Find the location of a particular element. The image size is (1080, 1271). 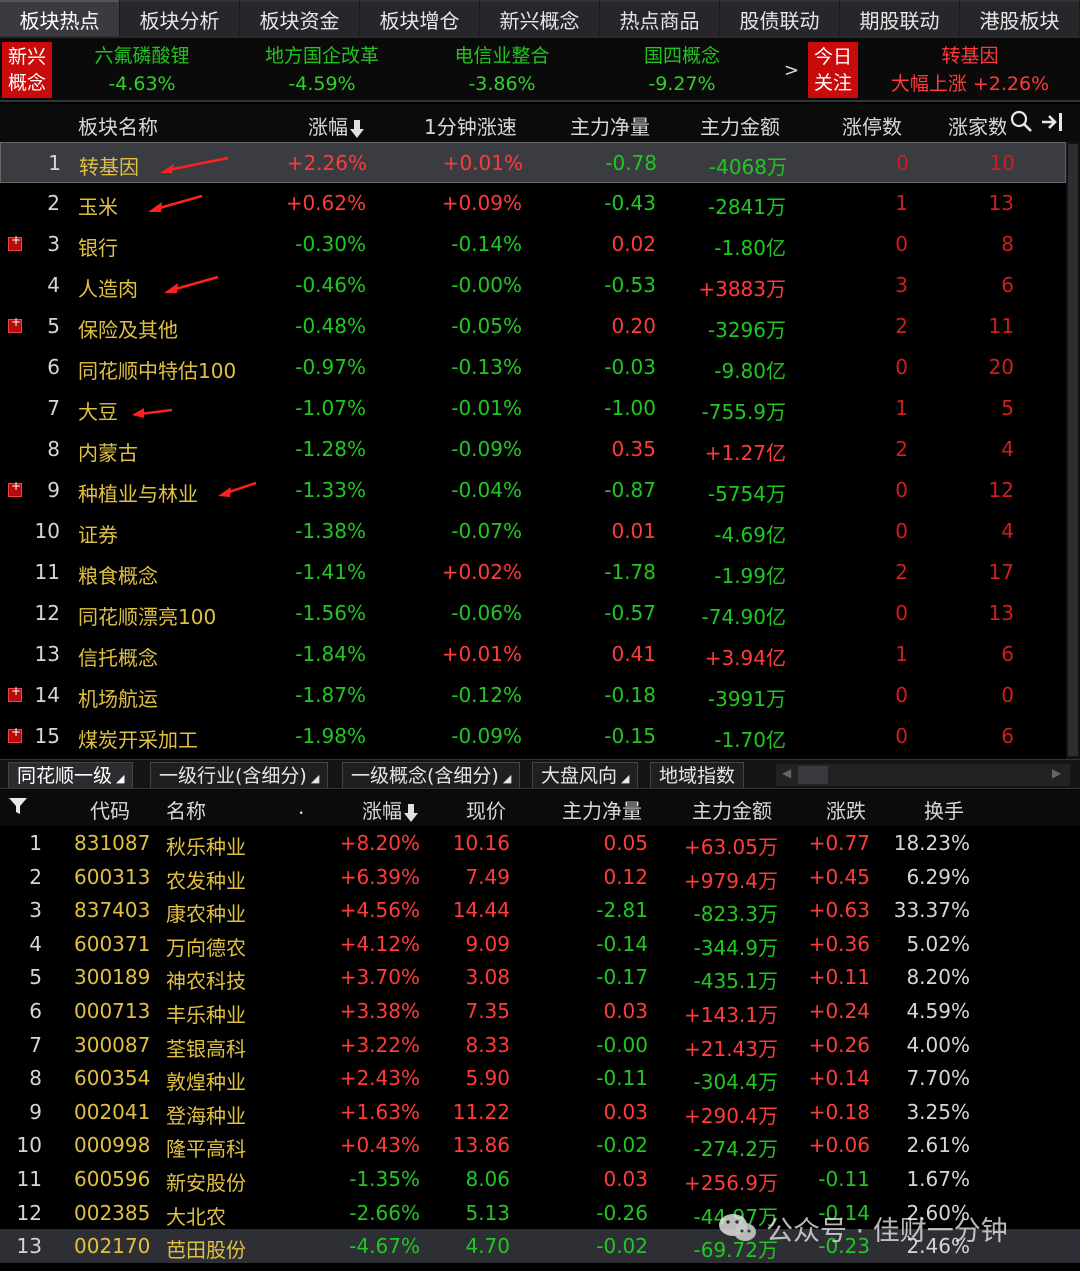

table-row: 11 粮食概念 -1.41% +0.02% -1.78 -1.99亿 2 17 is located at coordinates (533, 572).